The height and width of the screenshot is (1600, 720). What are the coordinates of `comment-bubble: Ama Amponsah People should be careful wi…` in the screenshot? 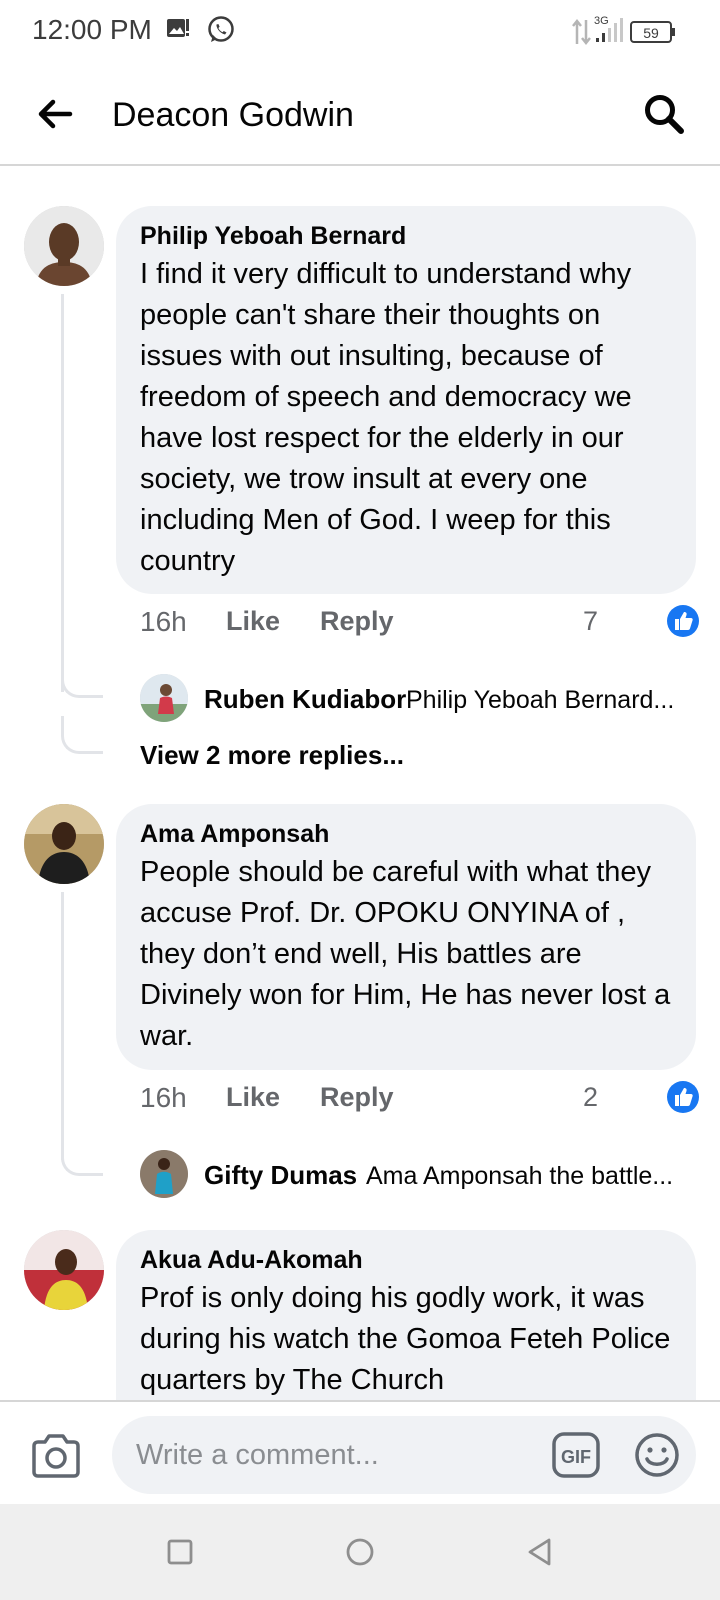 It's located at (406, 937).